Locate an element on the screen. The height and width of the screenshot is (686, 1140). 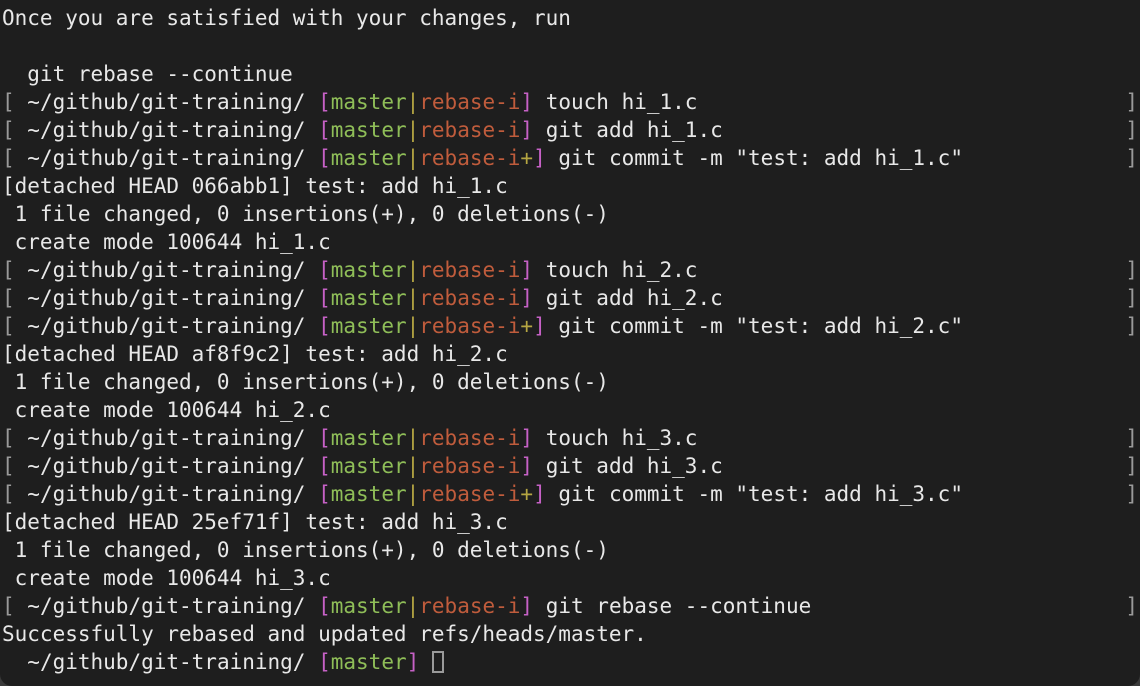
terminal-output-text: create mode 100644 hi_3.c is located at coordinates (166, 578).